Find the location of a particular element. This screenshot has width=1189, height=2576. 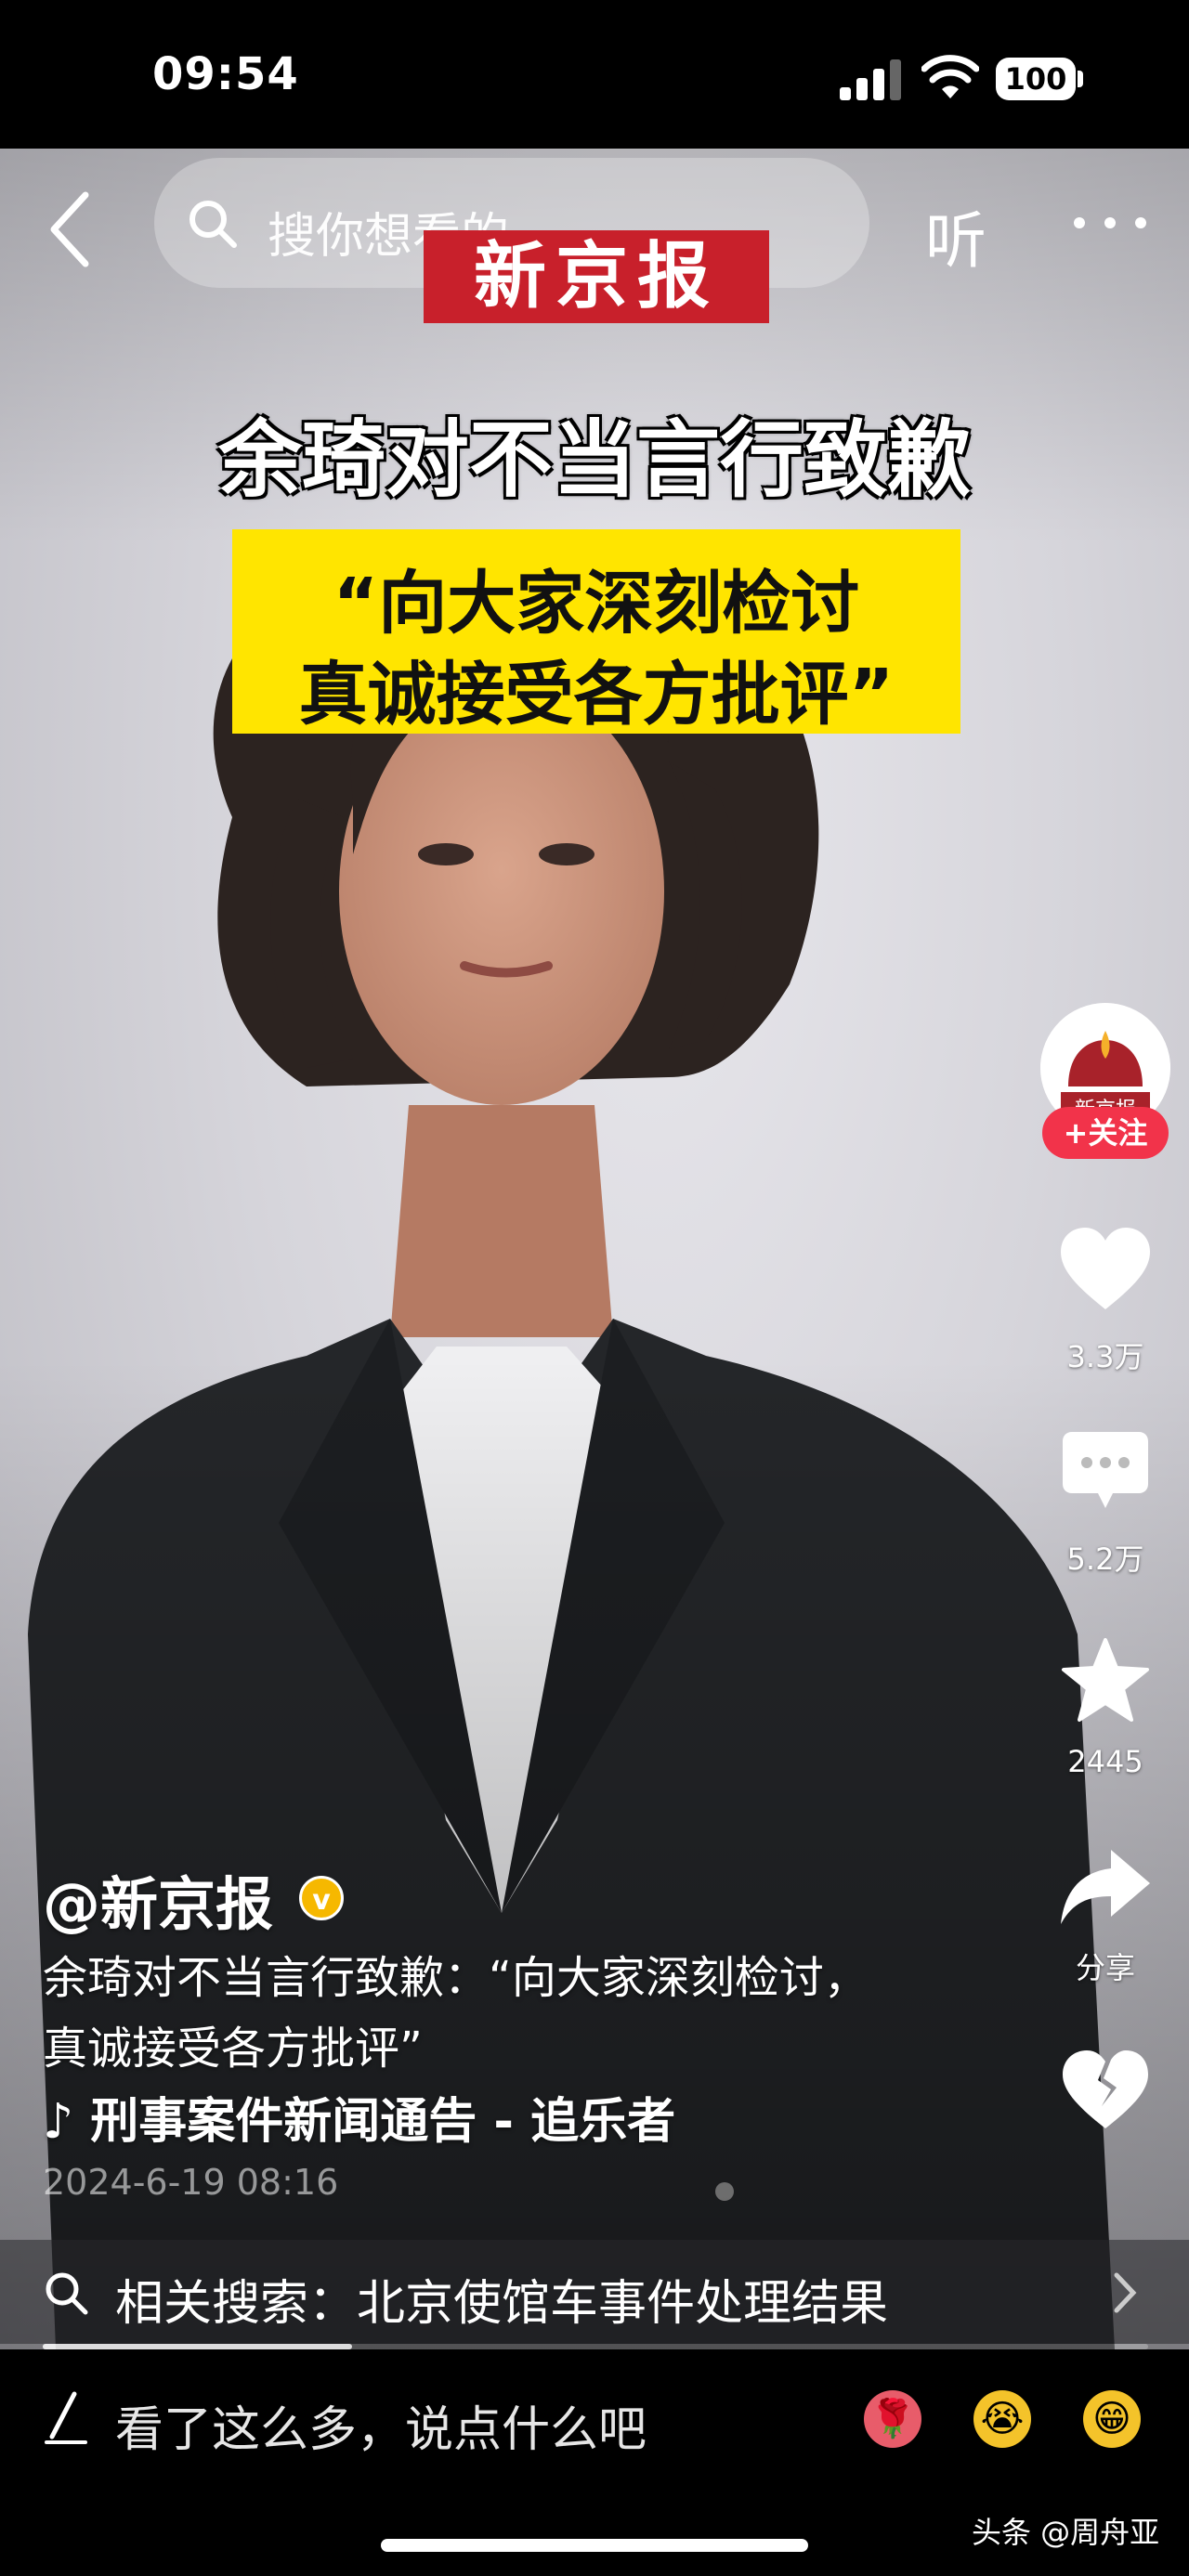

quote-line: 真诚接受各方批评” is located at coordinates (596, 695).